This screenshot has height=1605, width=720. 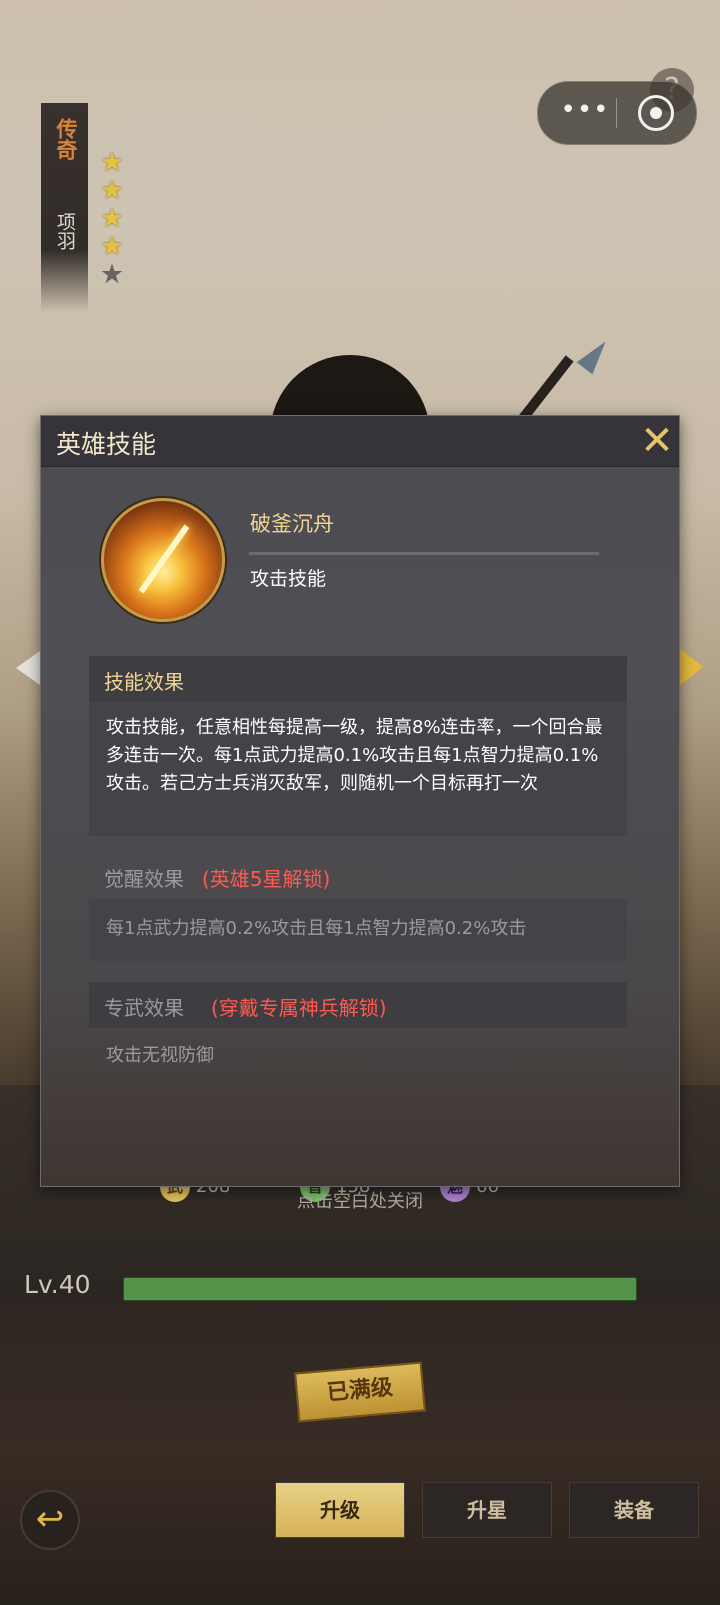 I want to click on awaken-section-body: 每1点武力提高0.2%攻击且每1点智力提高0.2%攻击, so click(x=358, y=930).